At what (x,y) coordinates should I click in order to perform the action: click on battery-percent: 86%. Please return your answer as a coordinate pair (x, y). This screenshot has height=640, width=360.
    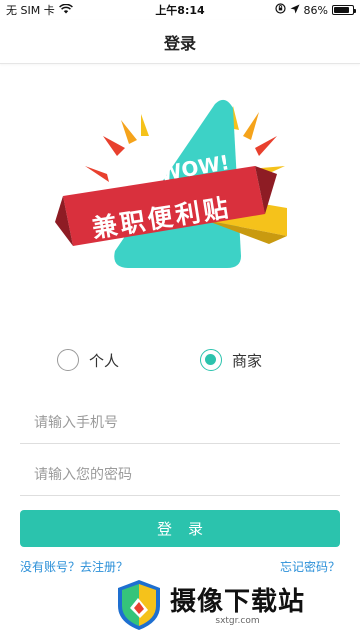
    Looking at the image, I should click on (315, 10).